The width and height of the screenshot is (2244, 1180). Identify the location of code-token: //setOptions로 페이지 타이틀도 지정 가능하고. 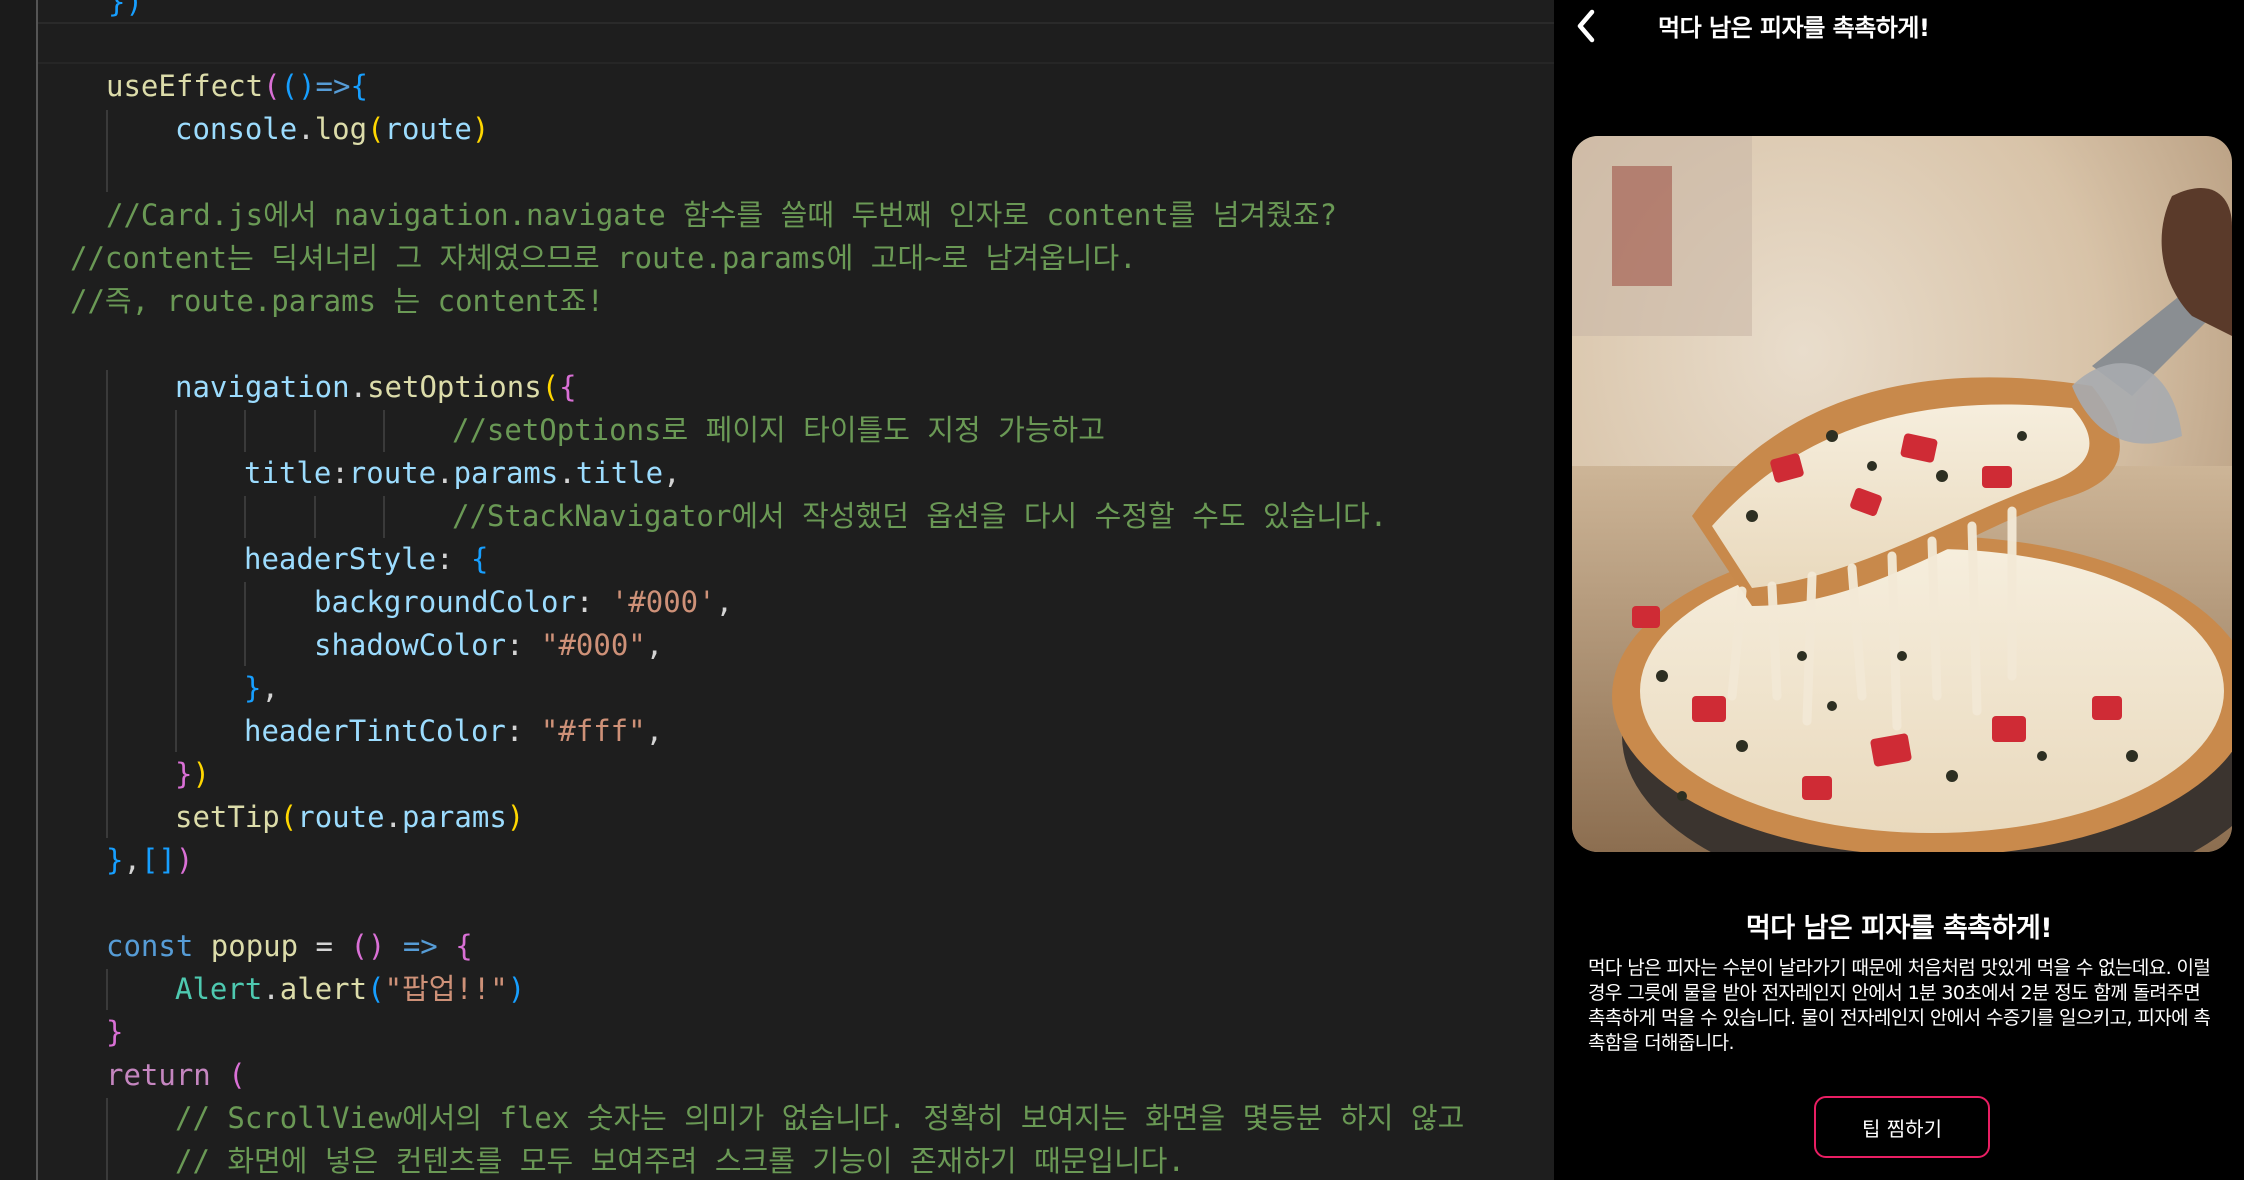
(778, 430).